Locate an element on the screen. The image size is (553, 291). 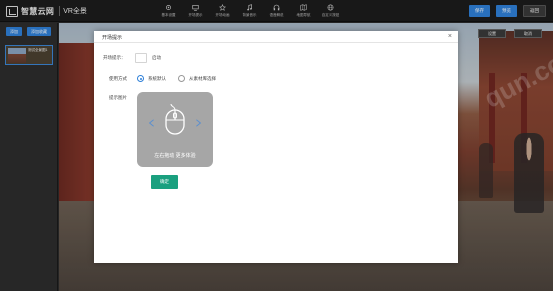
enable-toggle is located at coordinates (141, 58).